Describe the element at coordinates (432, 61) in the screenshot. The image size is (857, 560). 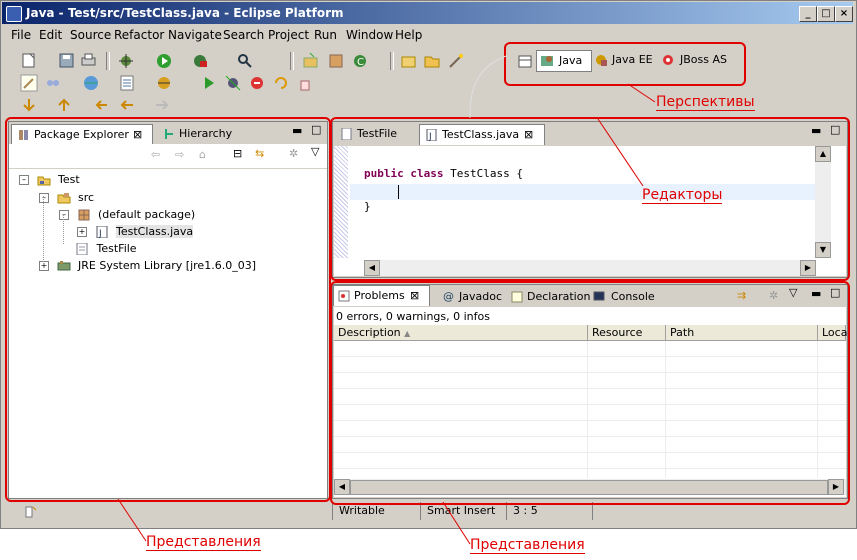
I see `open-folder-icon` at that location.